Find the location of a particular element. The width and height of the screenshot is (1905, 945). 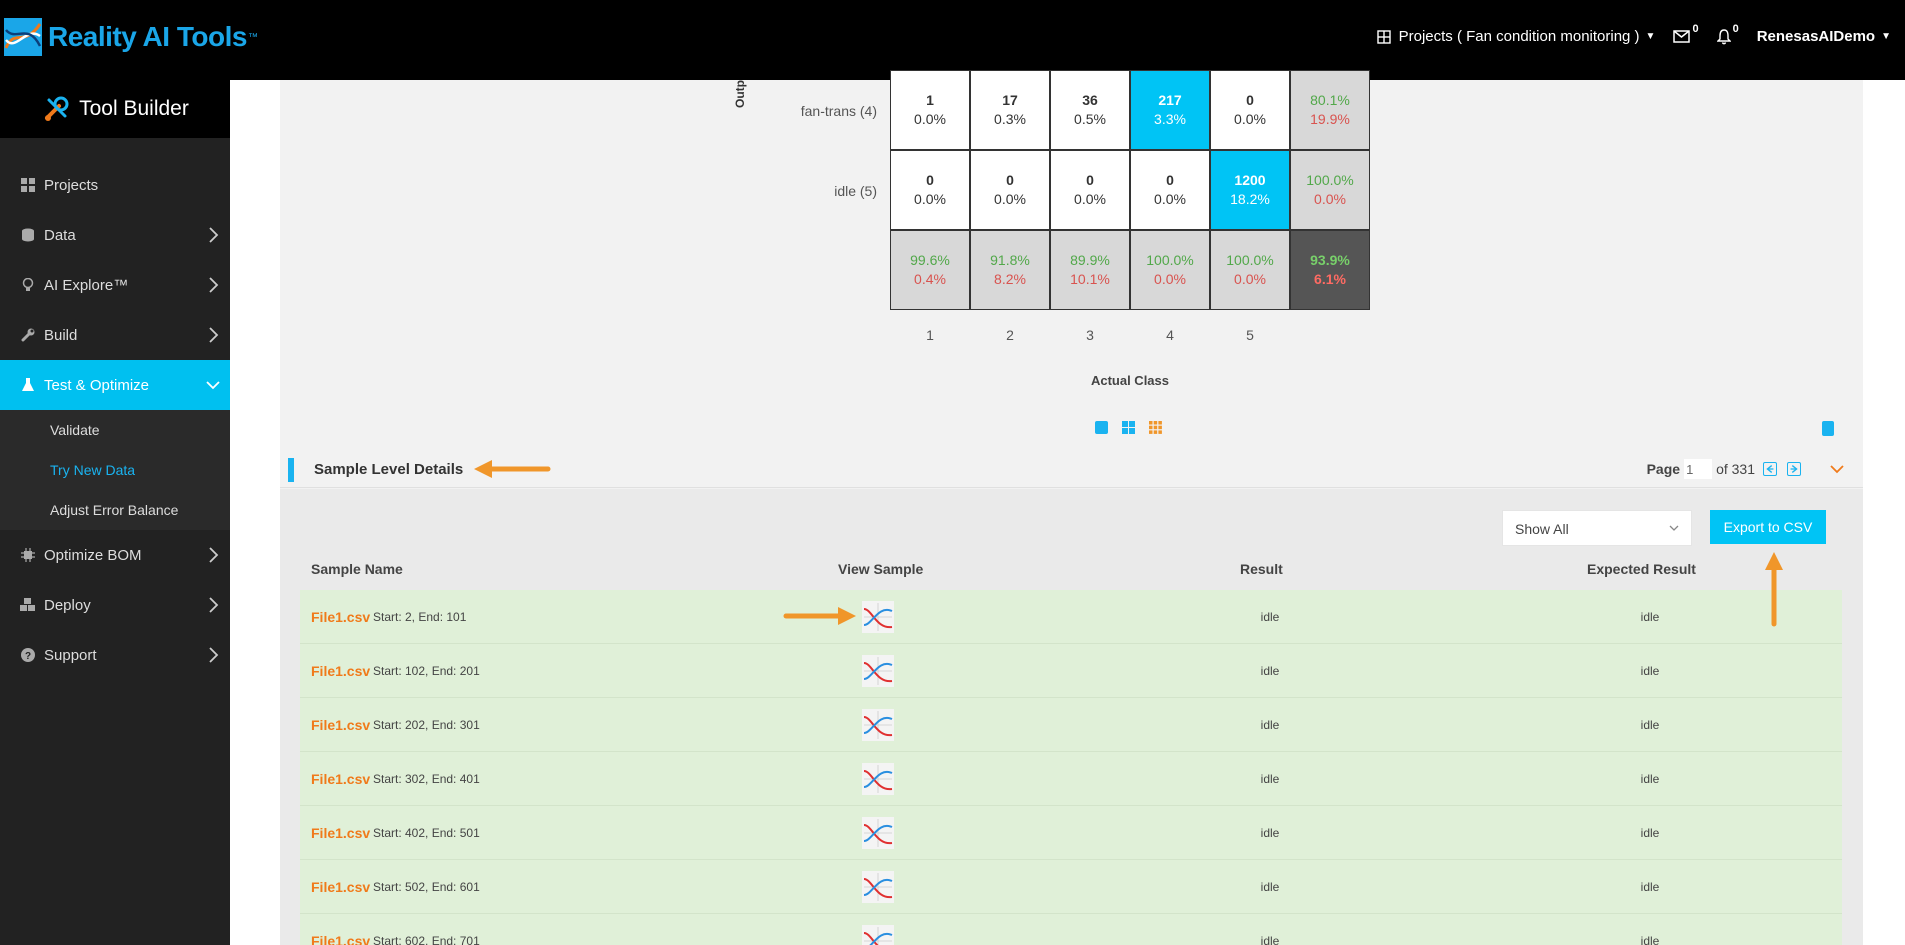

table-row: File1.csv Start: 502, End: 601 idle idle is located at coordinates (1071, 887).